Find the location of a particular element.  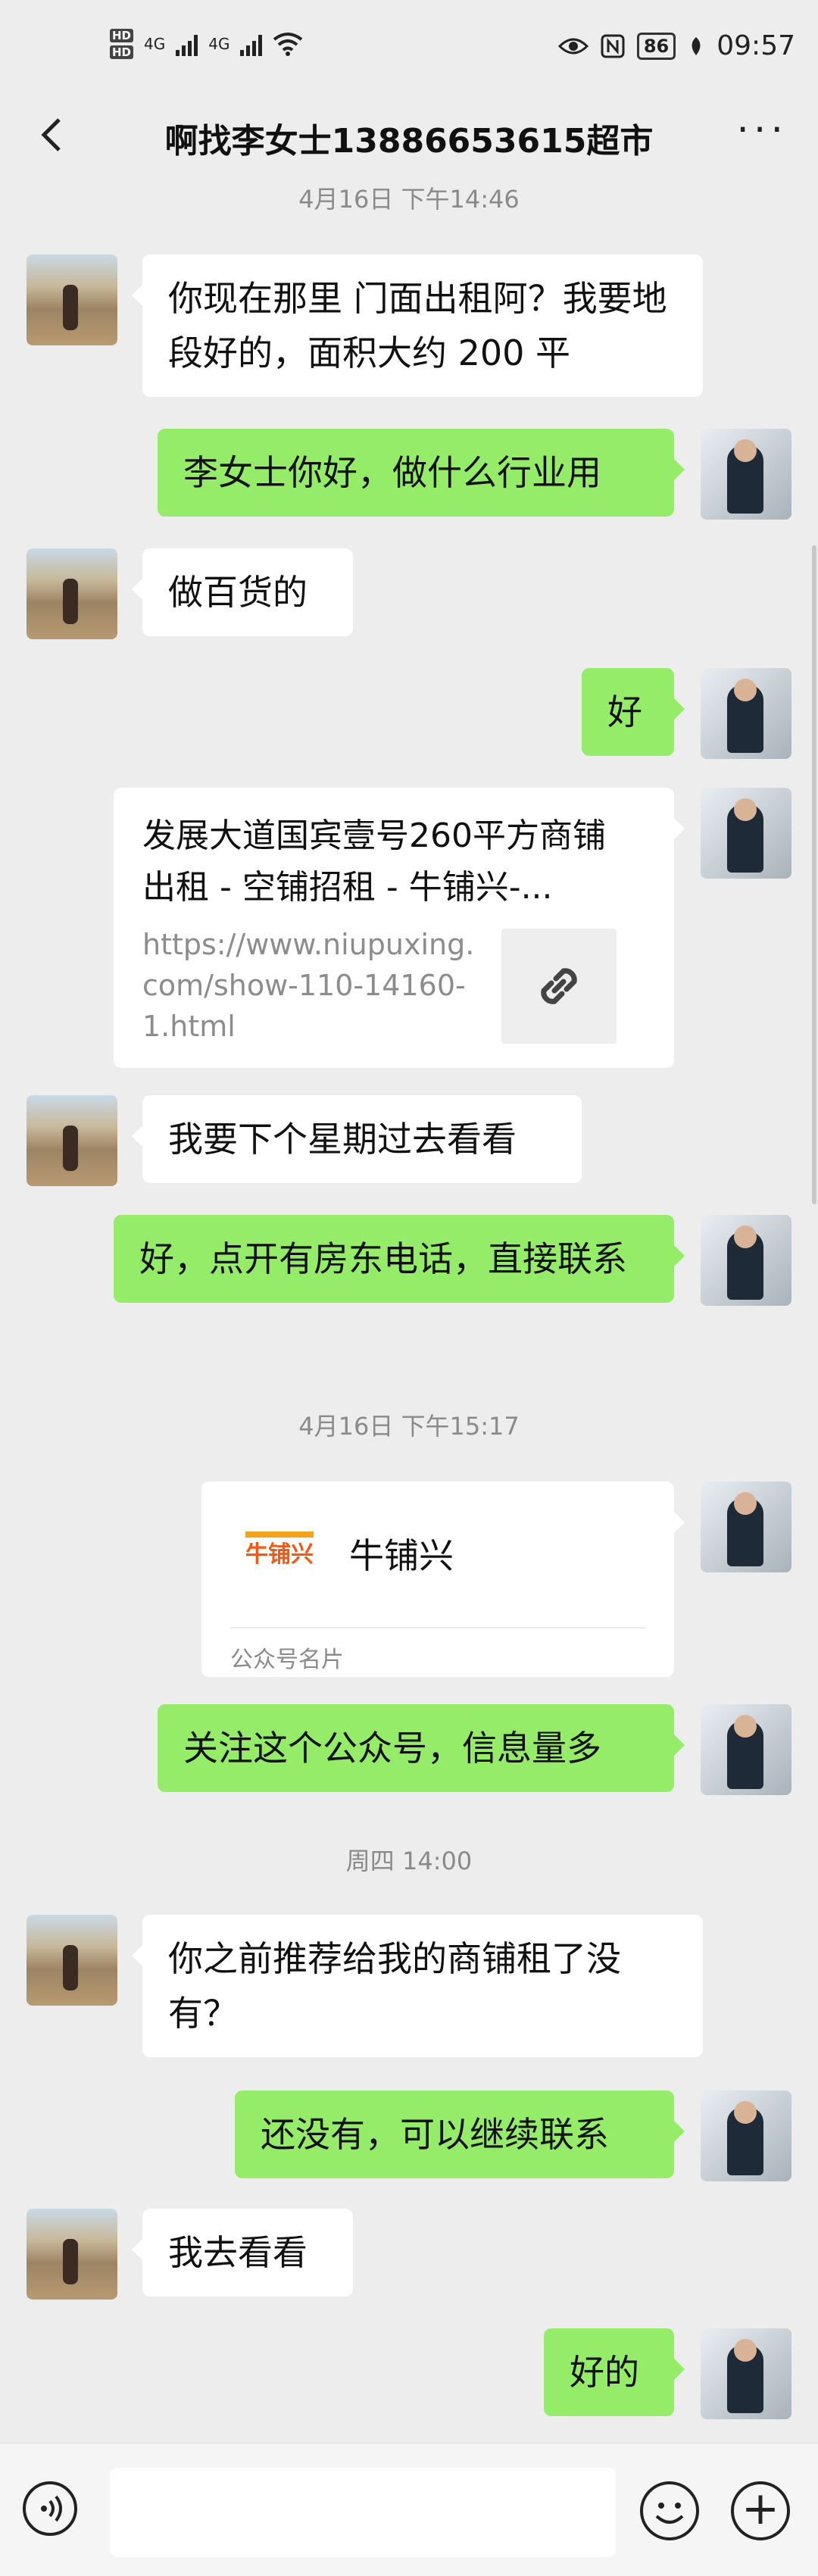

hd-badge-2: HD is located at coordinates (122, 52).